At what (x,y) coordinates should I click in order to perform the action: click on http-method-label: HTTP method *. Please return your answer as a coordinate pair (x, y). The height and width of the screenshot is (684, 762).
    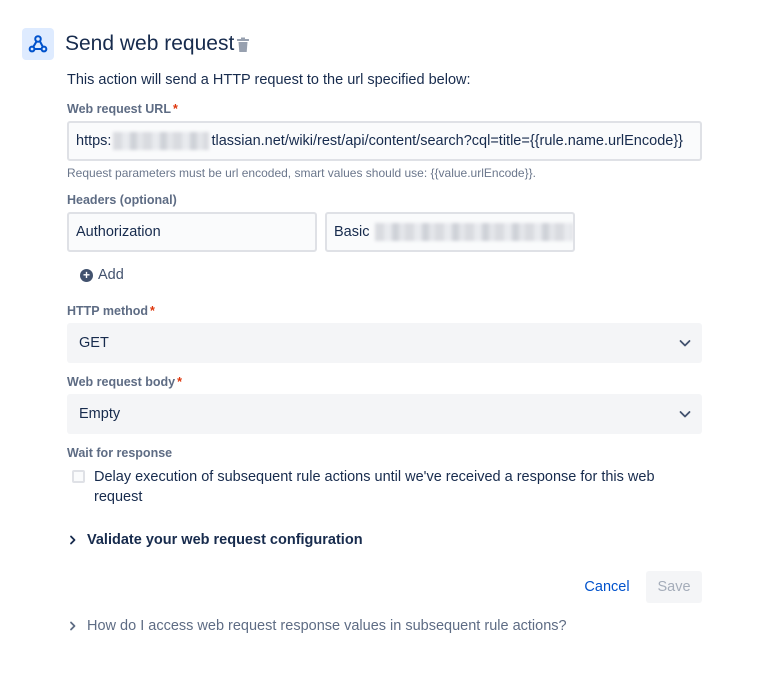
    Looking at the image, I should click on (111, 311).